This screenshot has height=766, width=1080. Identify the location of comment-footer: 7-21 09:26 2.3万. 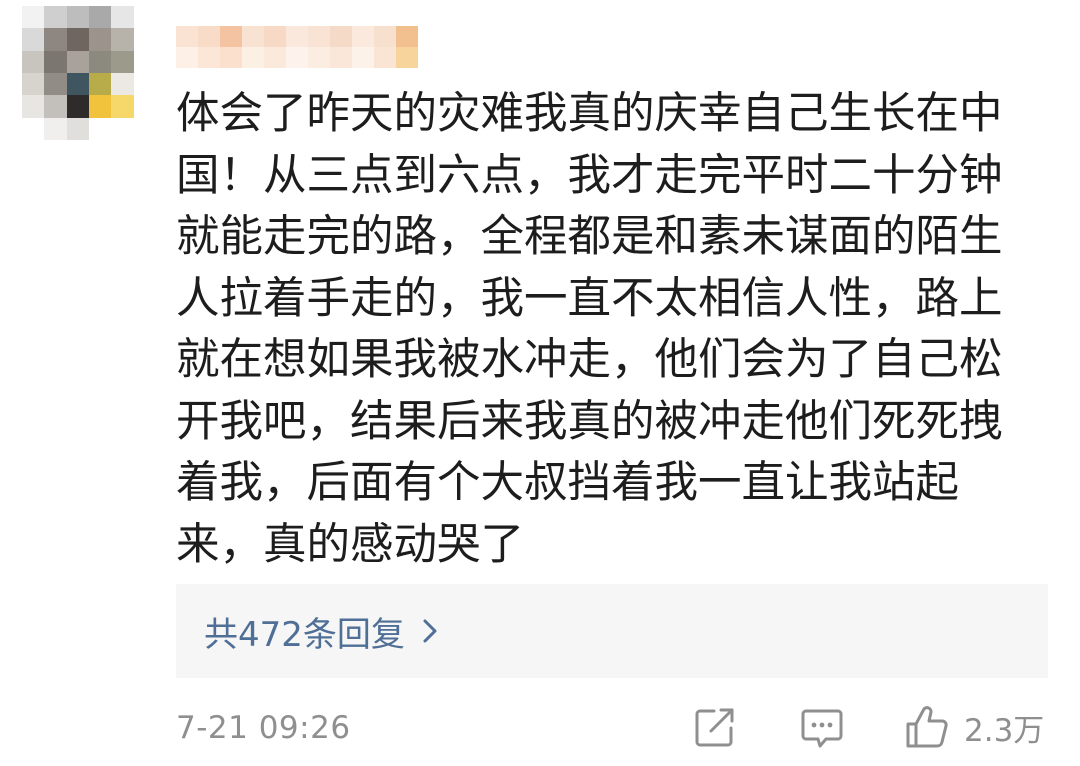
(612, 728).